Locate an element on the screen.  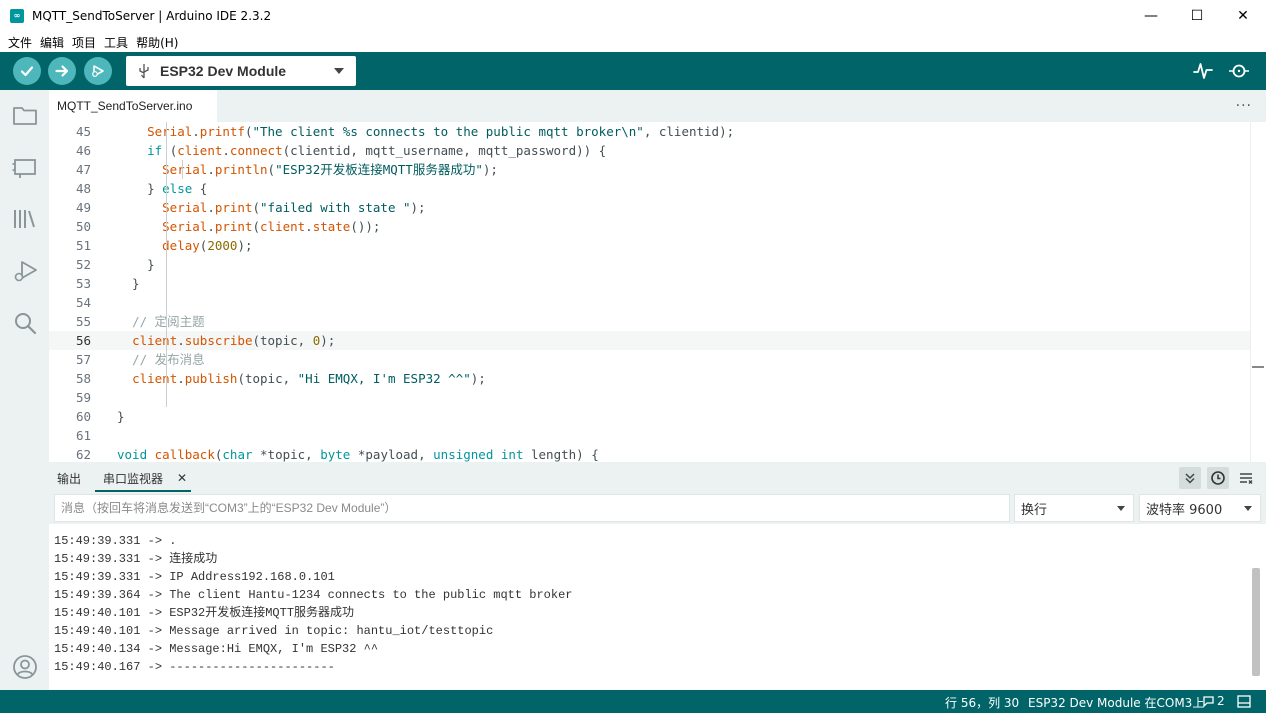
line-number: 51 is located at coordinates (83, 245).